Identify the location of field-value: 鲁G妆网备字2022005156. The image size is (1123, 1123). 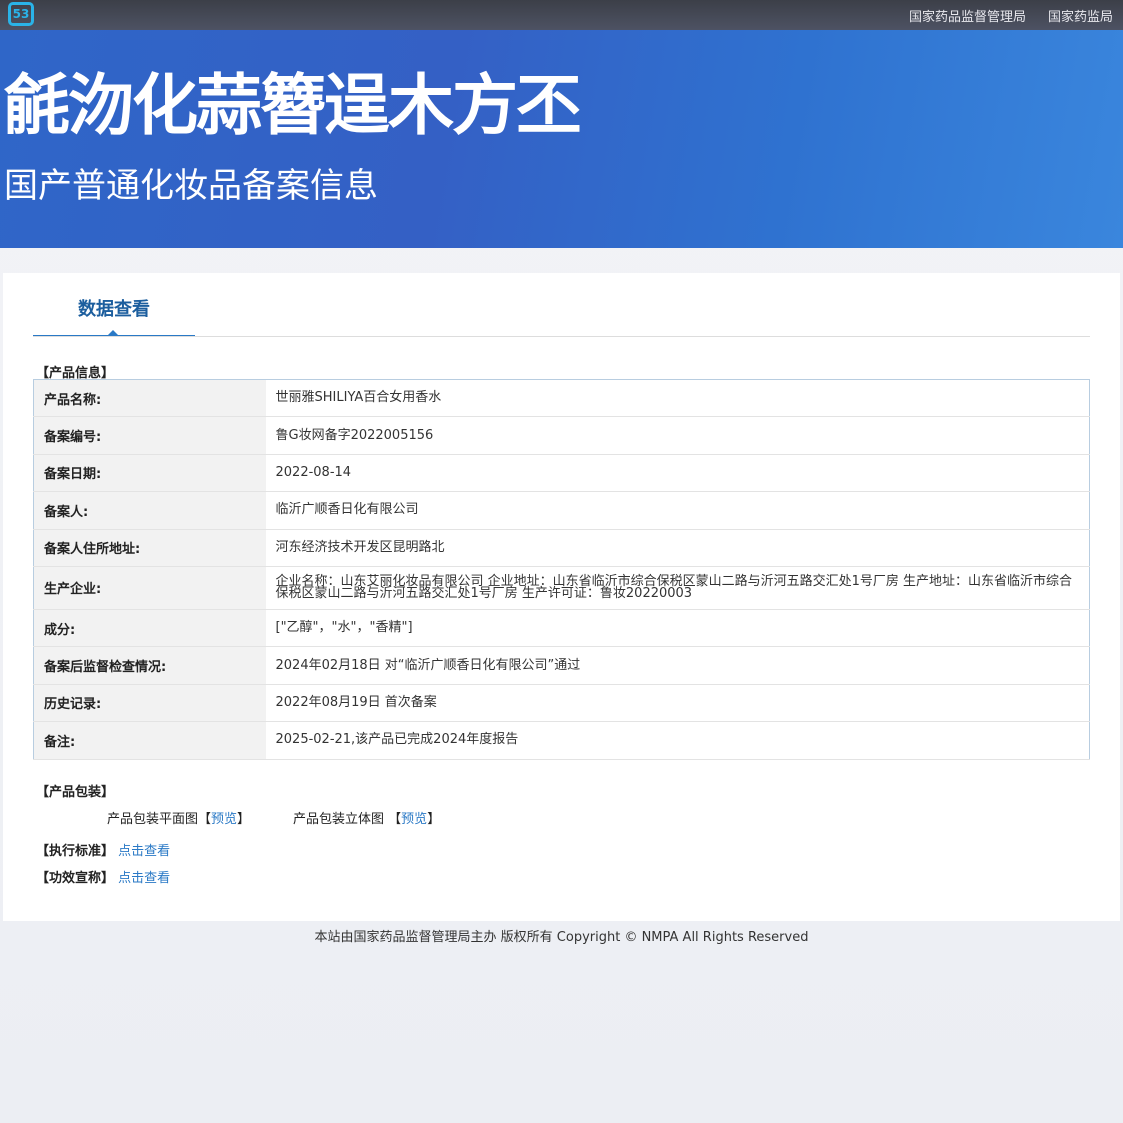
(677, 435).